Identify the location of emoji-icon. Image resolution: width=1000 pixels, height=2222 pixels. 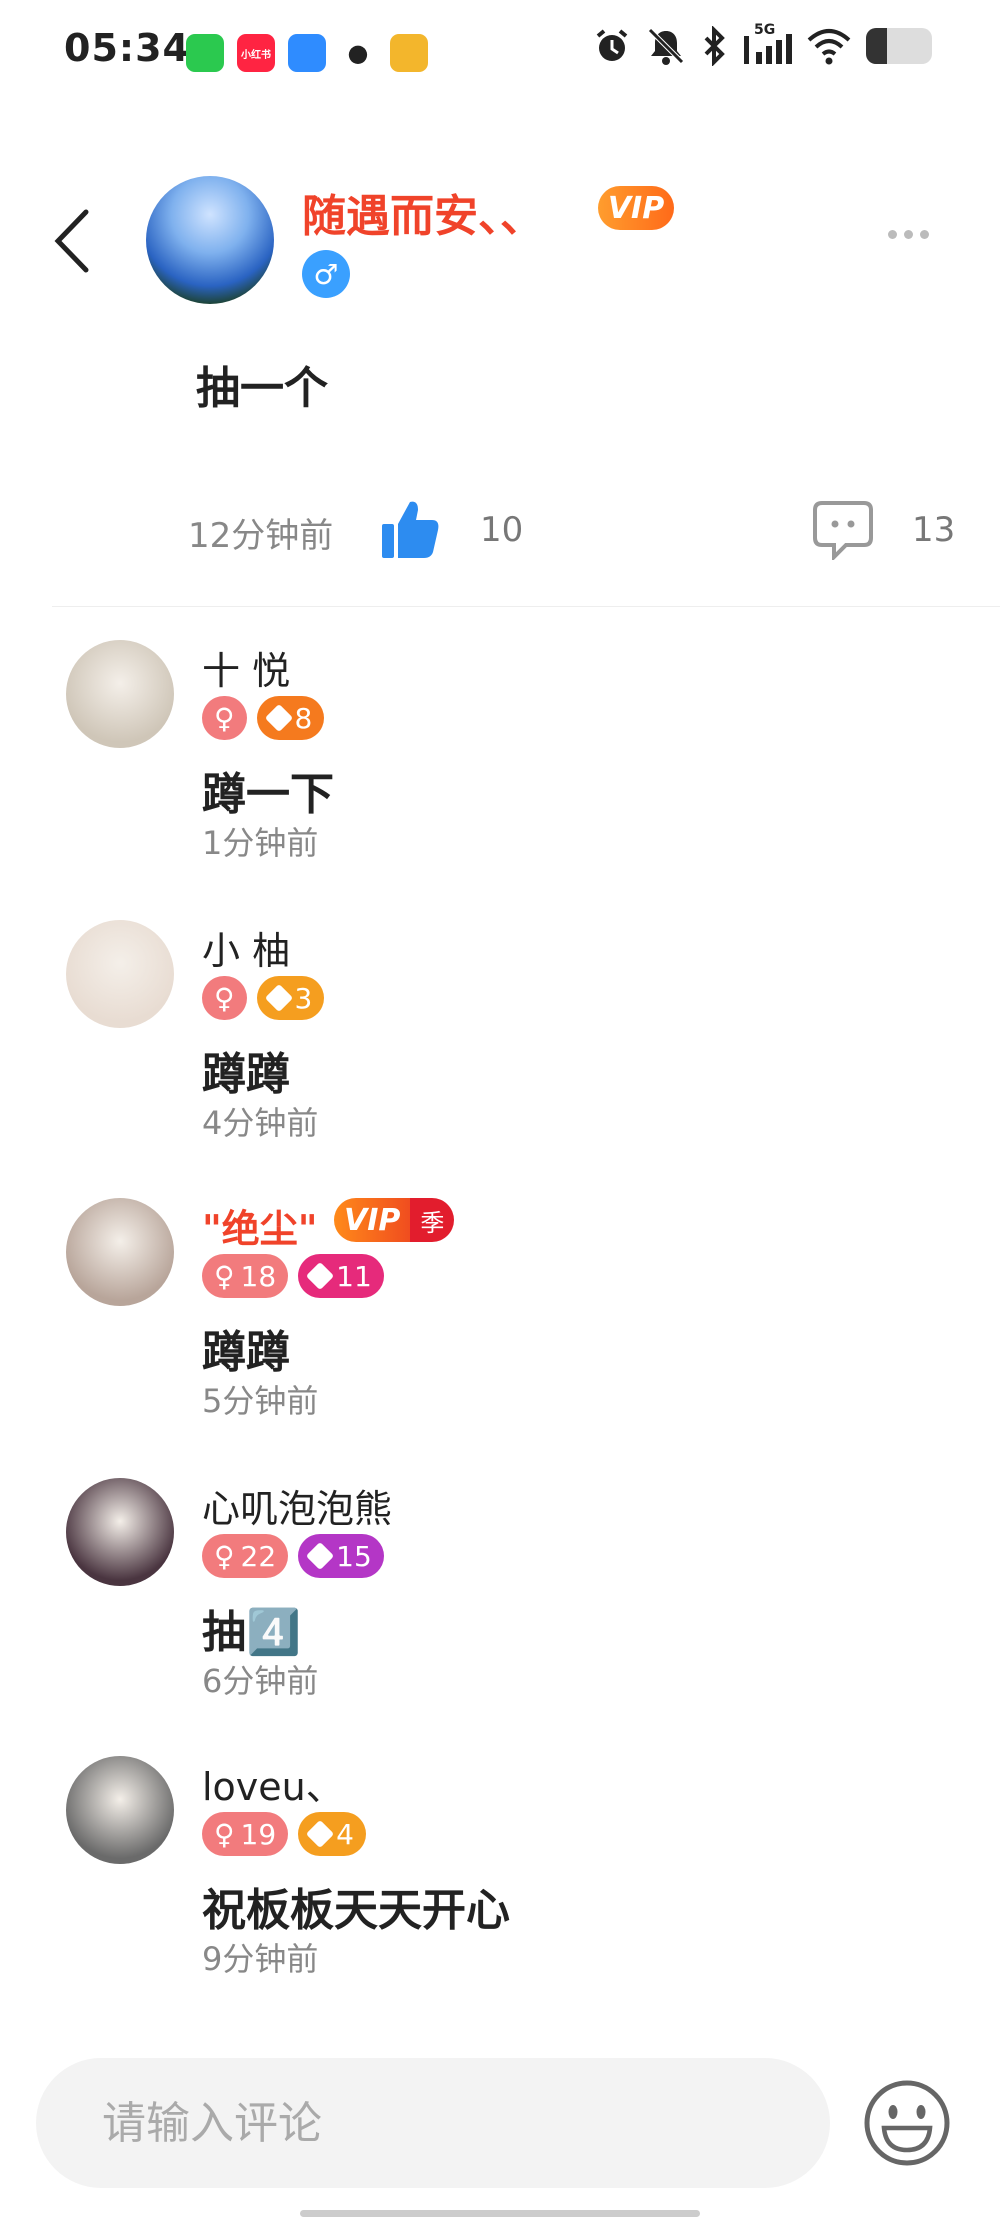
(907, 2123).